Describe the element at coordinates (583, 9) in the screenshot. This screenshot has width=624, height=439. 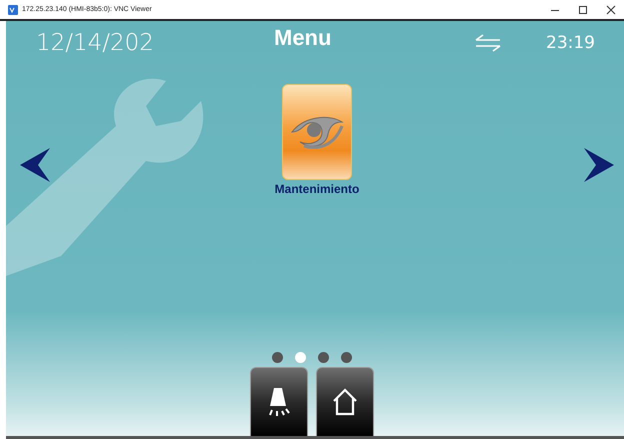
I see `maximize-icon` at that location.